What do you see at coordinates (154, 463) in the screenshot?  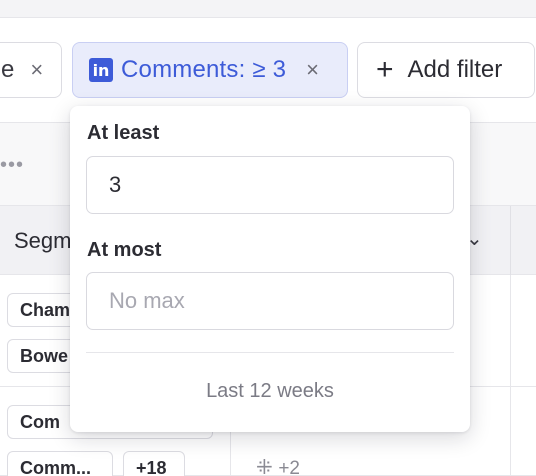 I see `segment-overflow-badge: +18` at bounding box center [154, 463].